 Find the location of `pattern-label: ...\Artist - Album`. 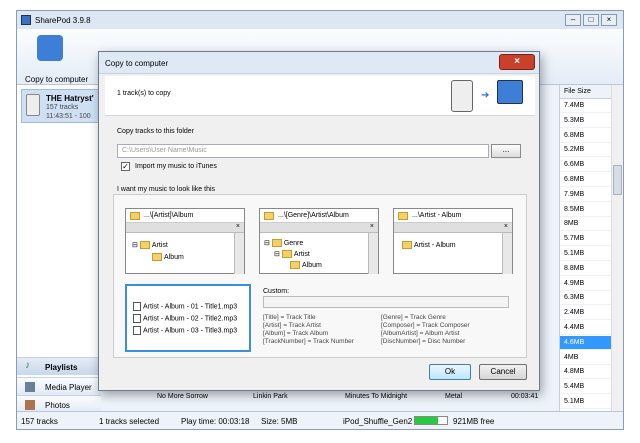

pattern-label: ...\Artist - Album is located at coordinates (437, 215).